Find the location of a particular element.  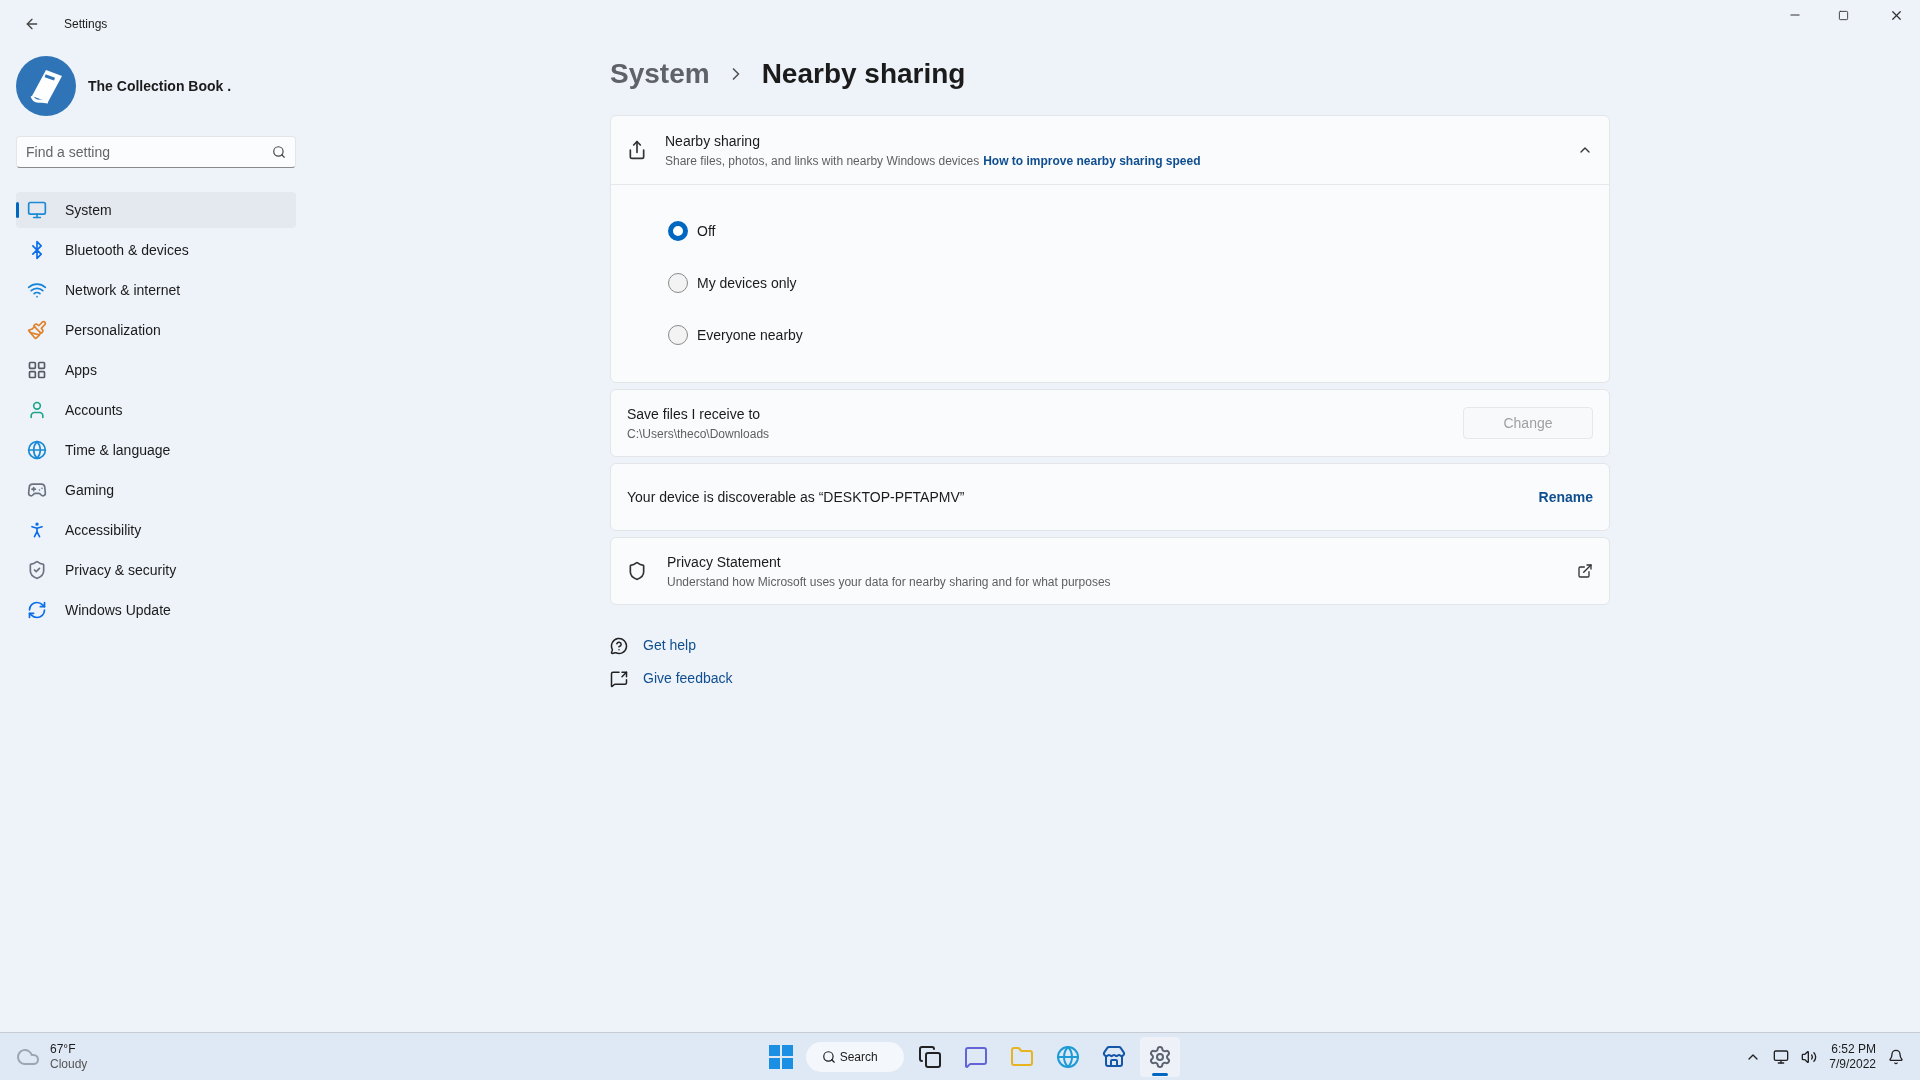

back-icon is located at coordinates (32, 24).